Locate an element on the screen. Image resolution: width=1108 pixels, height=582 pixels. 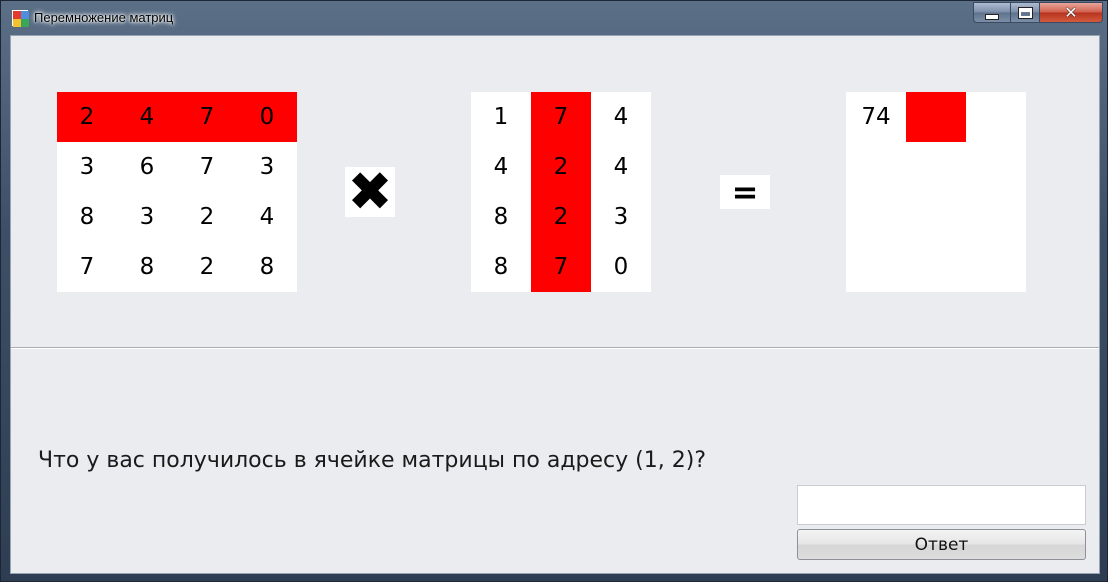
multiply-icon: ✖ is located at coordinates (370, 191).